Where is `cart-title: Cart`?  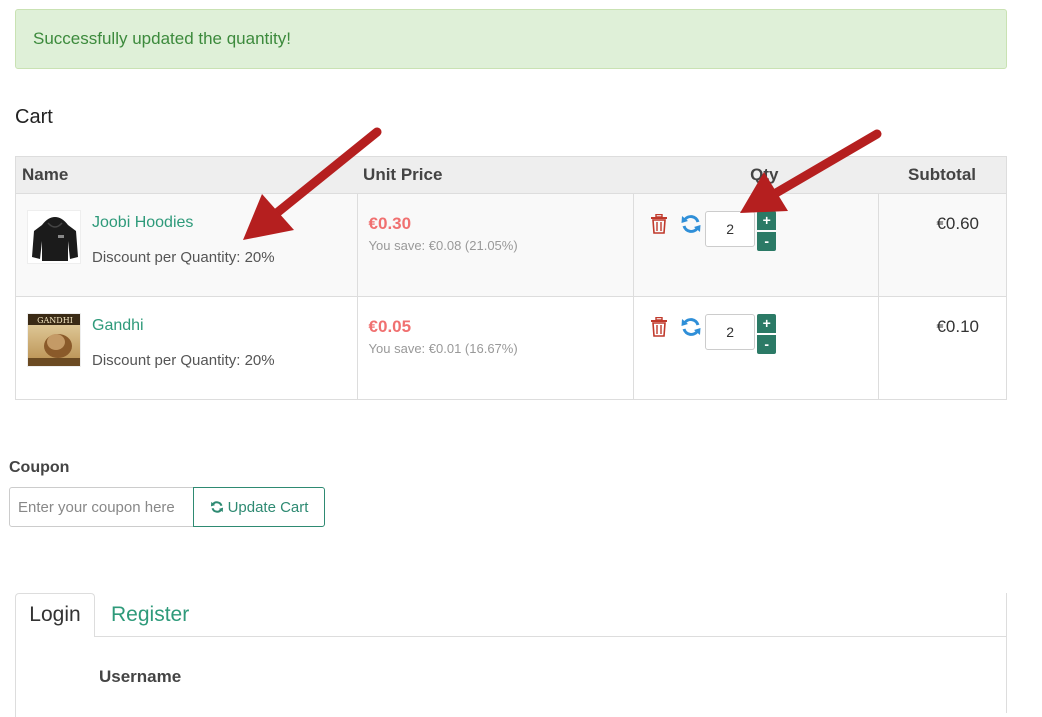 cart-title: Cart is located at coordinates (34, 117).